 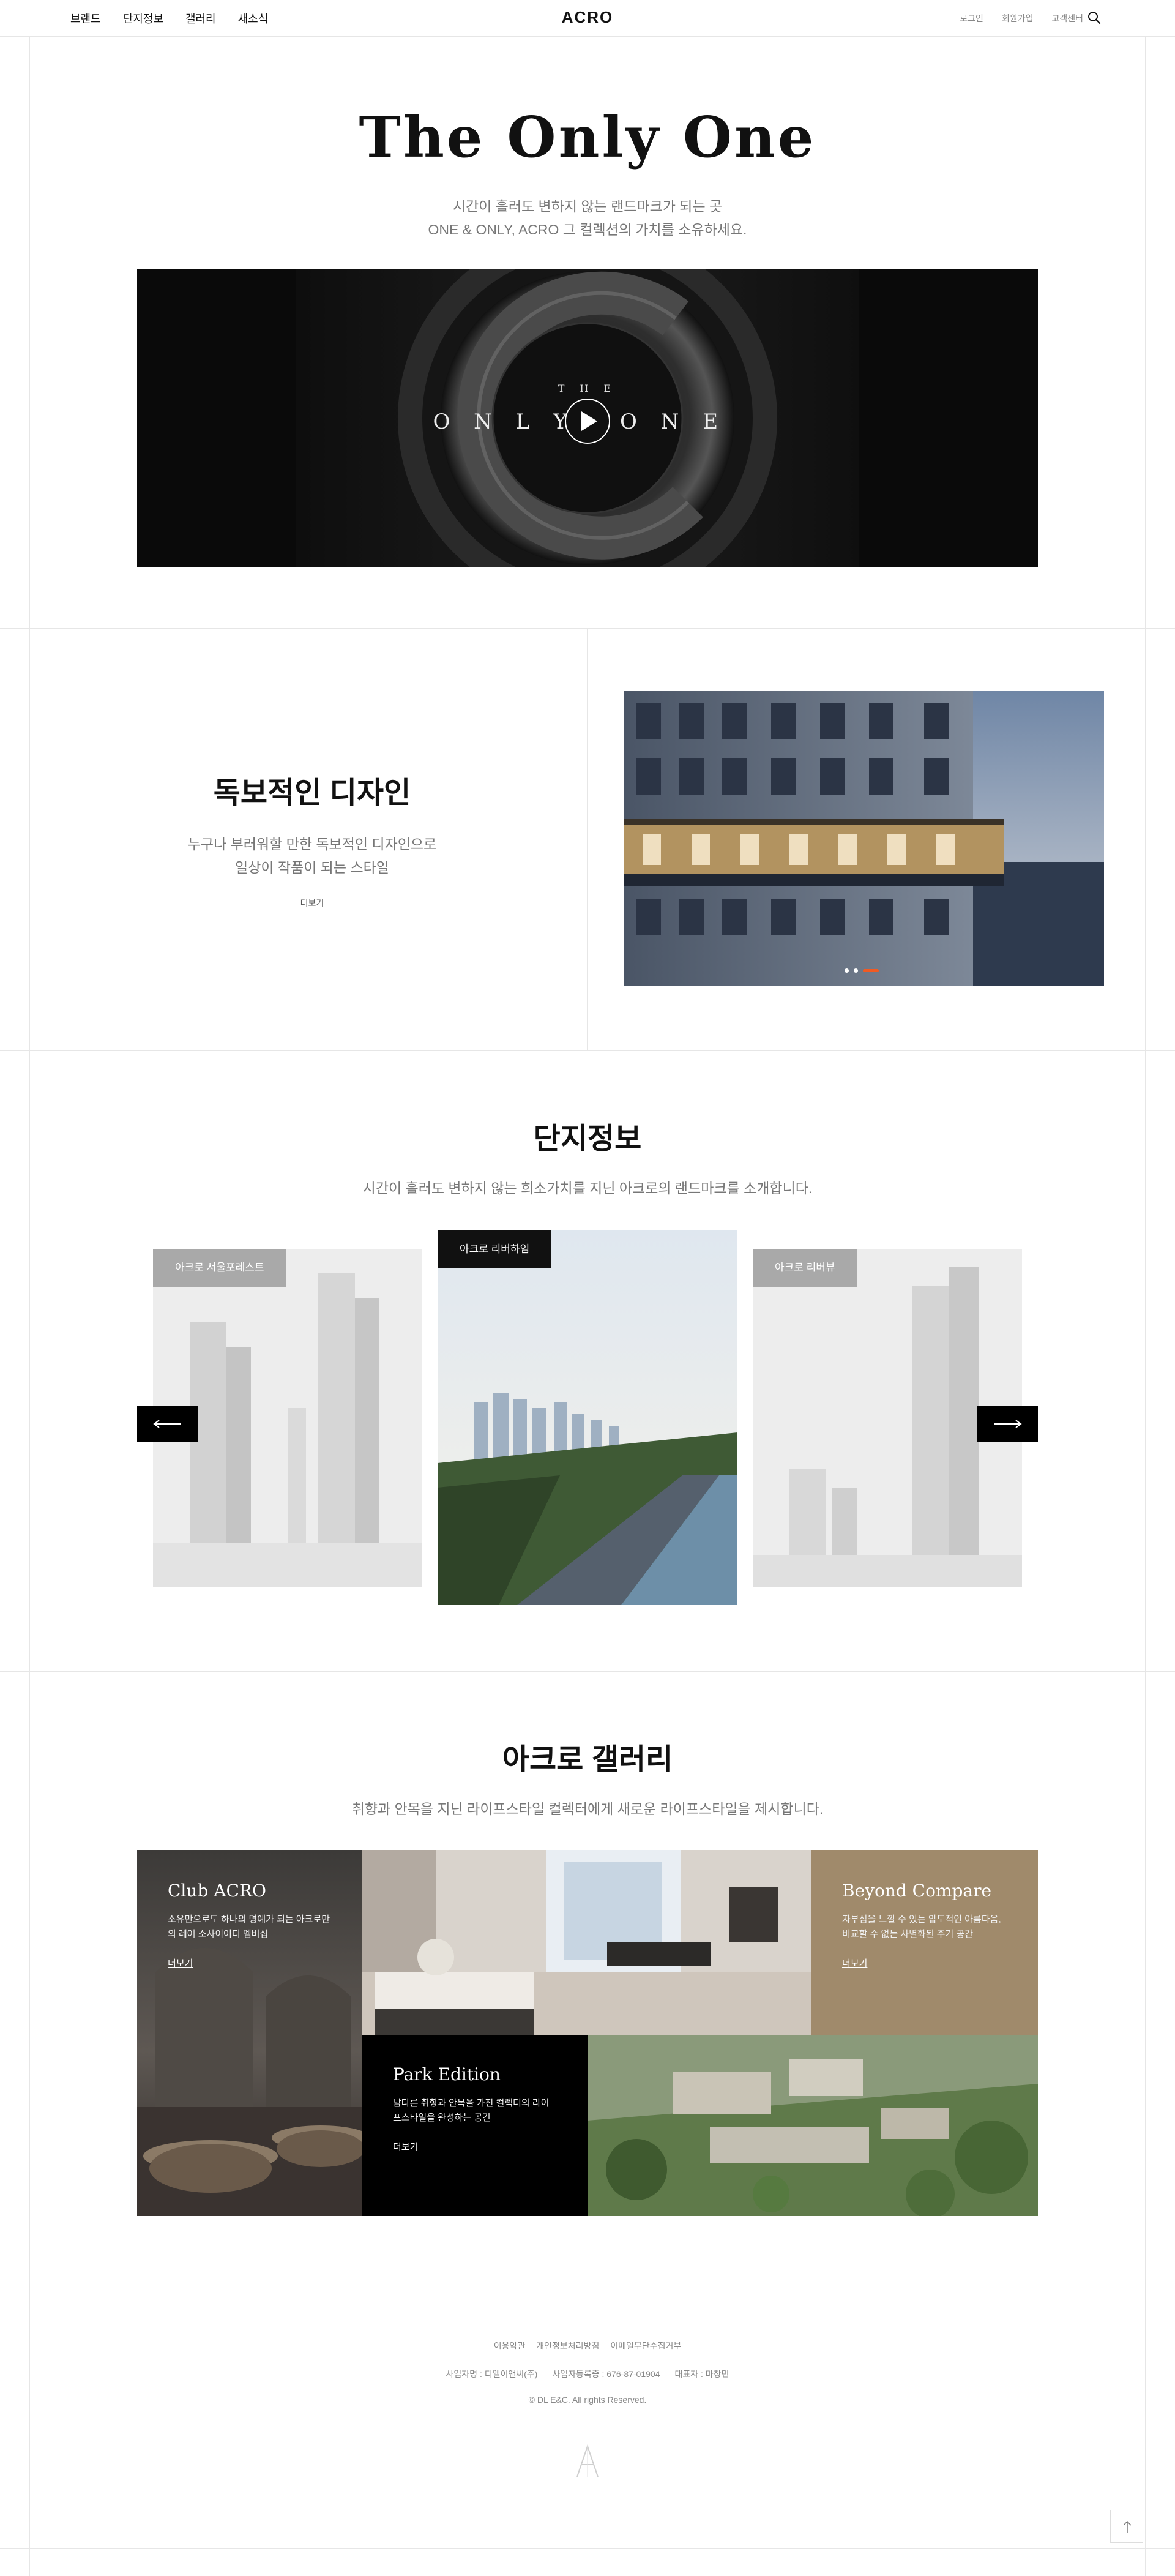 I want to click on business-reg: 사업자등록증 : 676-87-01904, so click(x=606, y=2374).